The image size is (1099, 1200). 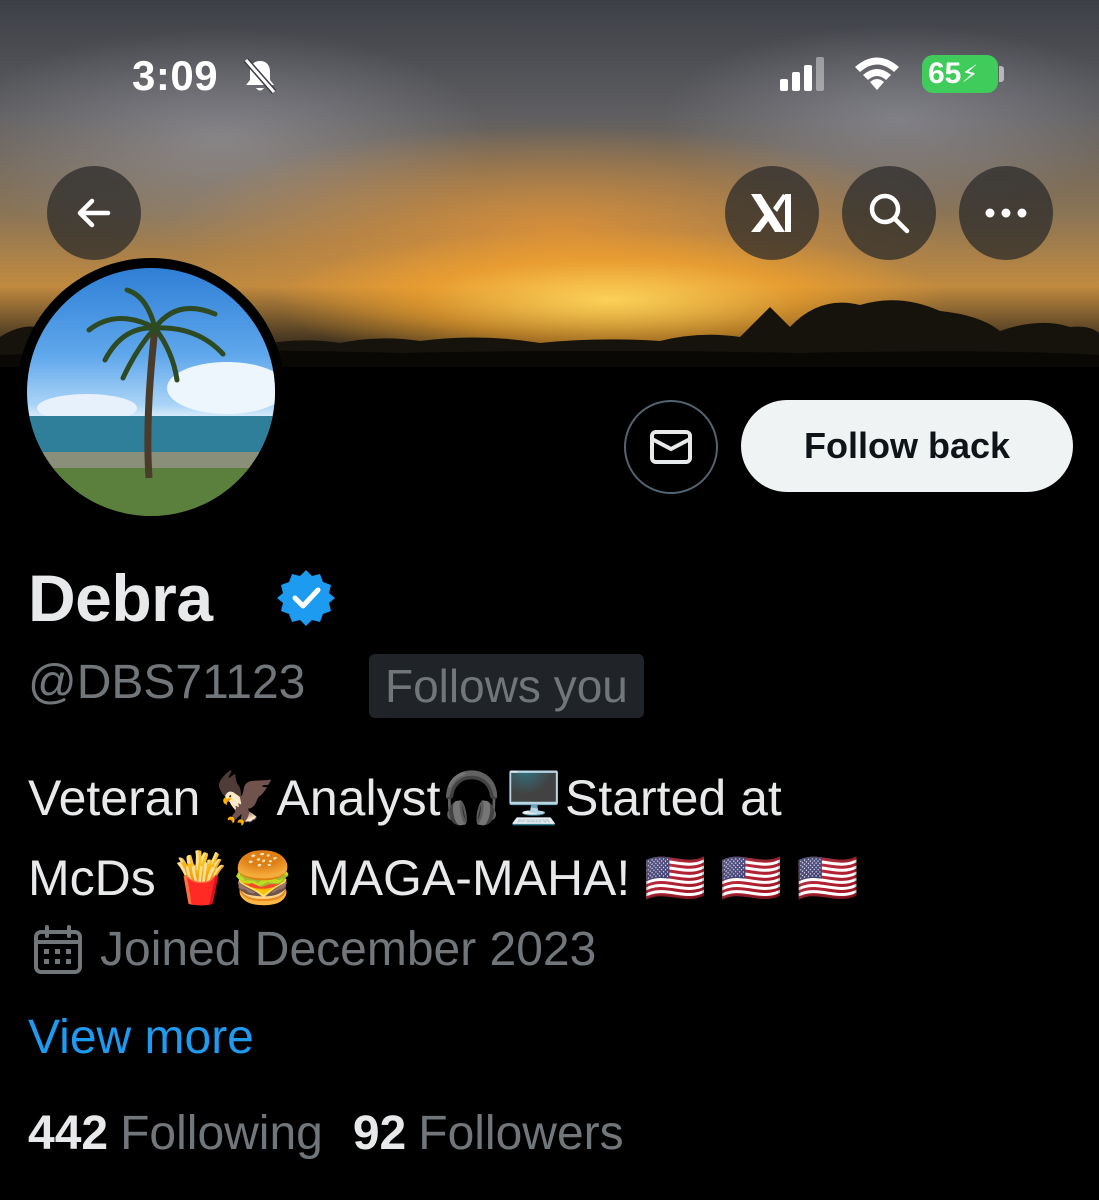 What do you see at coordinates (970, 74) in the screenshot?
I see `battery-charging-icon: ⚡` at bounding box center [970, 74].